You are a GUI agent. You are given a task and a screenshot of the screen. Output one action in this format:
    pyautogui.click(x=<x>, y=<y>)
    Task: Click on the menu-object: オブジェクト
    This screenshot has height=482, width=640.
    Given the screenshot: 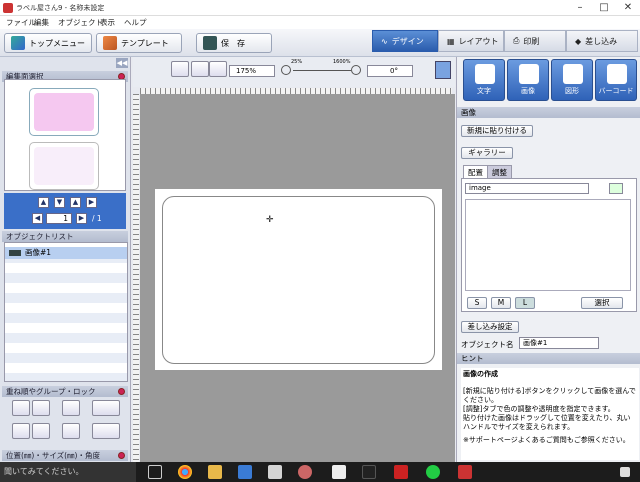 What is the action you would take?
    pyautogui.click(x=80, y=22)
    